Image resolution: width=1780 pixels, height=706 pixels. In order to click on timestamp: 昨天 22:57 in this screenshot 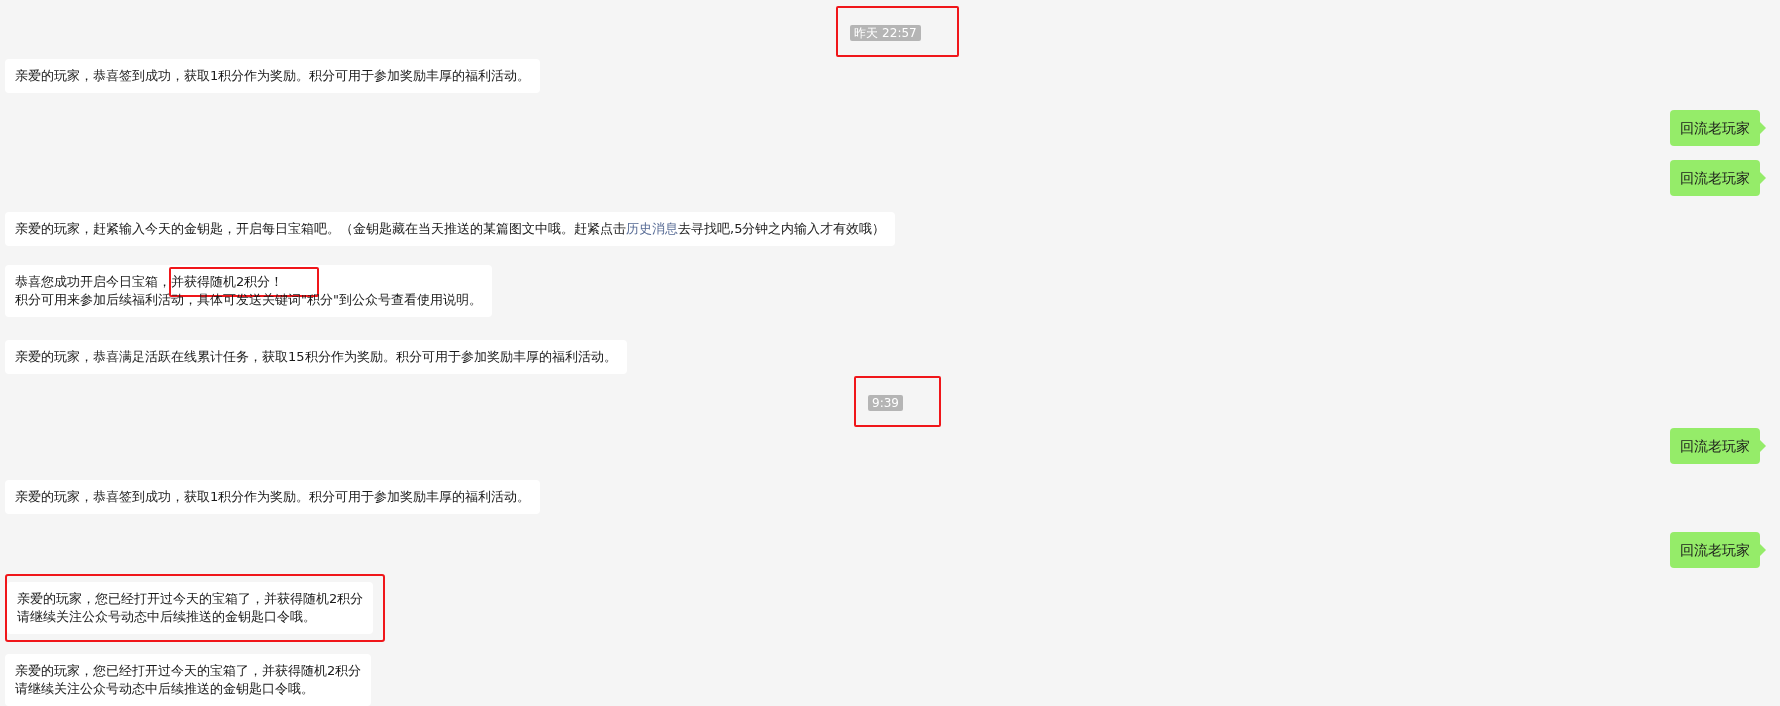, I will do `click(885, 33)`.